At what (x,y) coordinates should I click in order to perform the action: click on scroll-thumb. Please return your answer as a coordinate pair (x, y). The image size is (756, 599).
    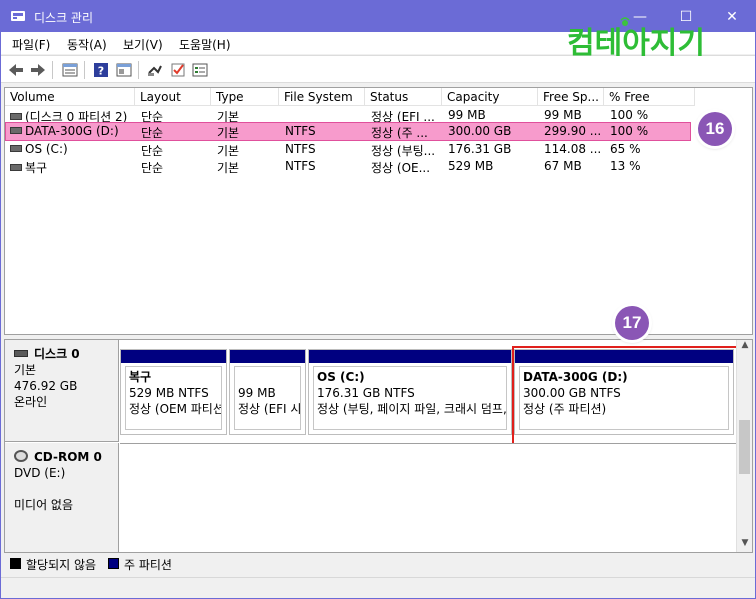
    Looking at the image, I should click on (744, 447).